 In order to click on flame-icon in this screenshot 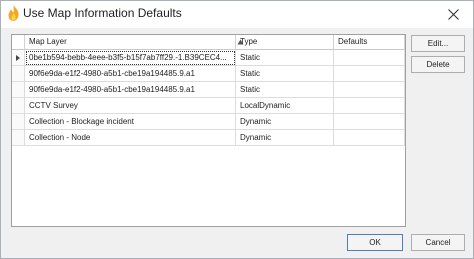, I will do `click(13, 13)`.